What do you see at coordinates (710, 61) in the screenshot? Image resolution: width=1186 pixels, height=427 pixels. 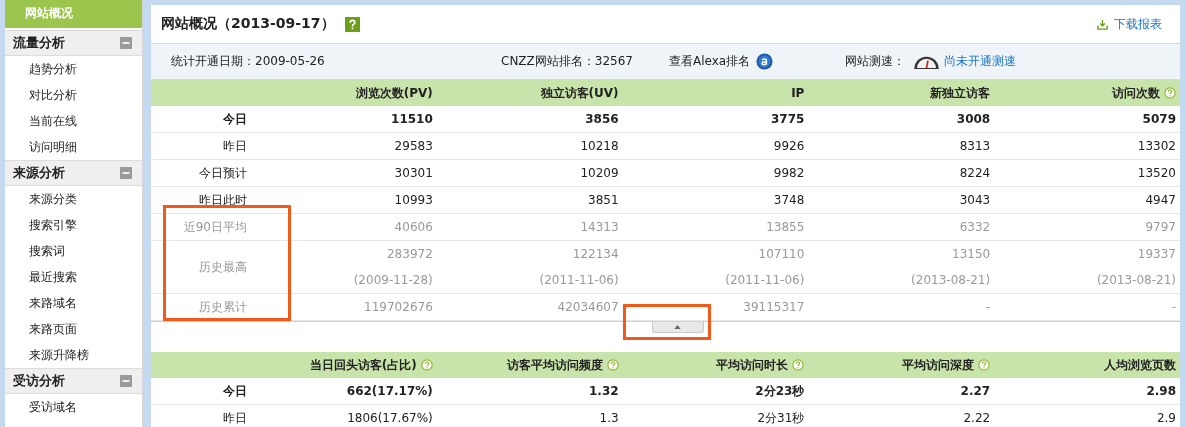 I see `alexa-link: 查看Alexa排名` at bounding box center [710, 61].